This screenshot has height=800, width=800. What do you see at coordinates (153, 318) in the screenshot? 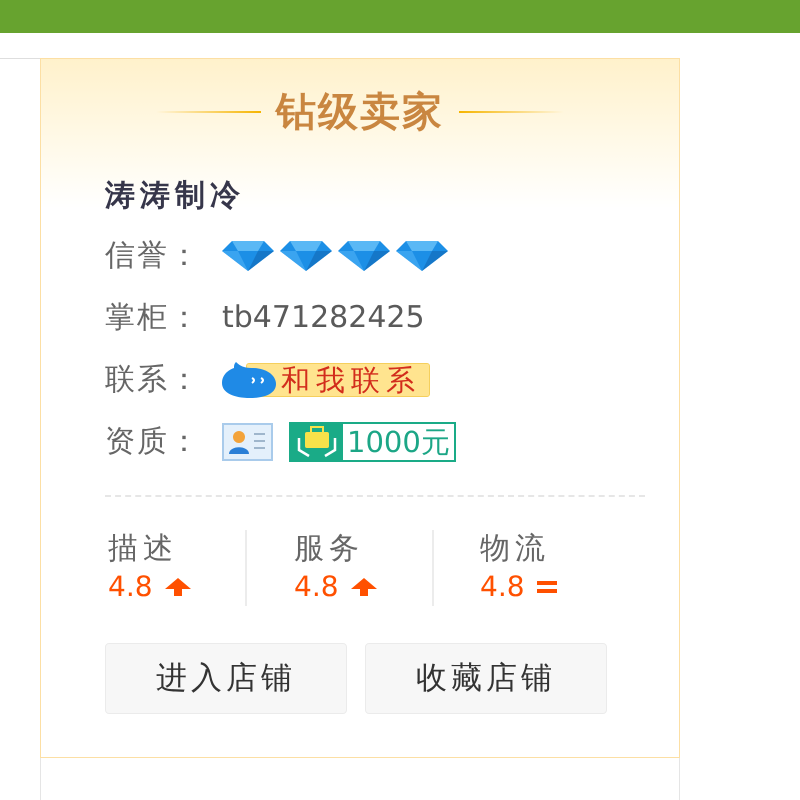
I see `field-label: 掌柜：` at bounding box center [153, 318].